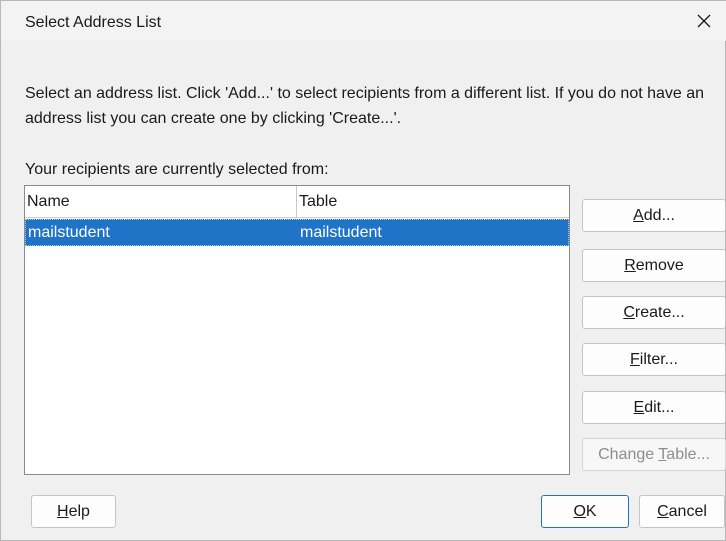 Image resolution: width=726 pixels, height=541 pixels. Describe the element at coordinates (433, 202) in the screenshot. I see `column-header-table: Table` at that location.